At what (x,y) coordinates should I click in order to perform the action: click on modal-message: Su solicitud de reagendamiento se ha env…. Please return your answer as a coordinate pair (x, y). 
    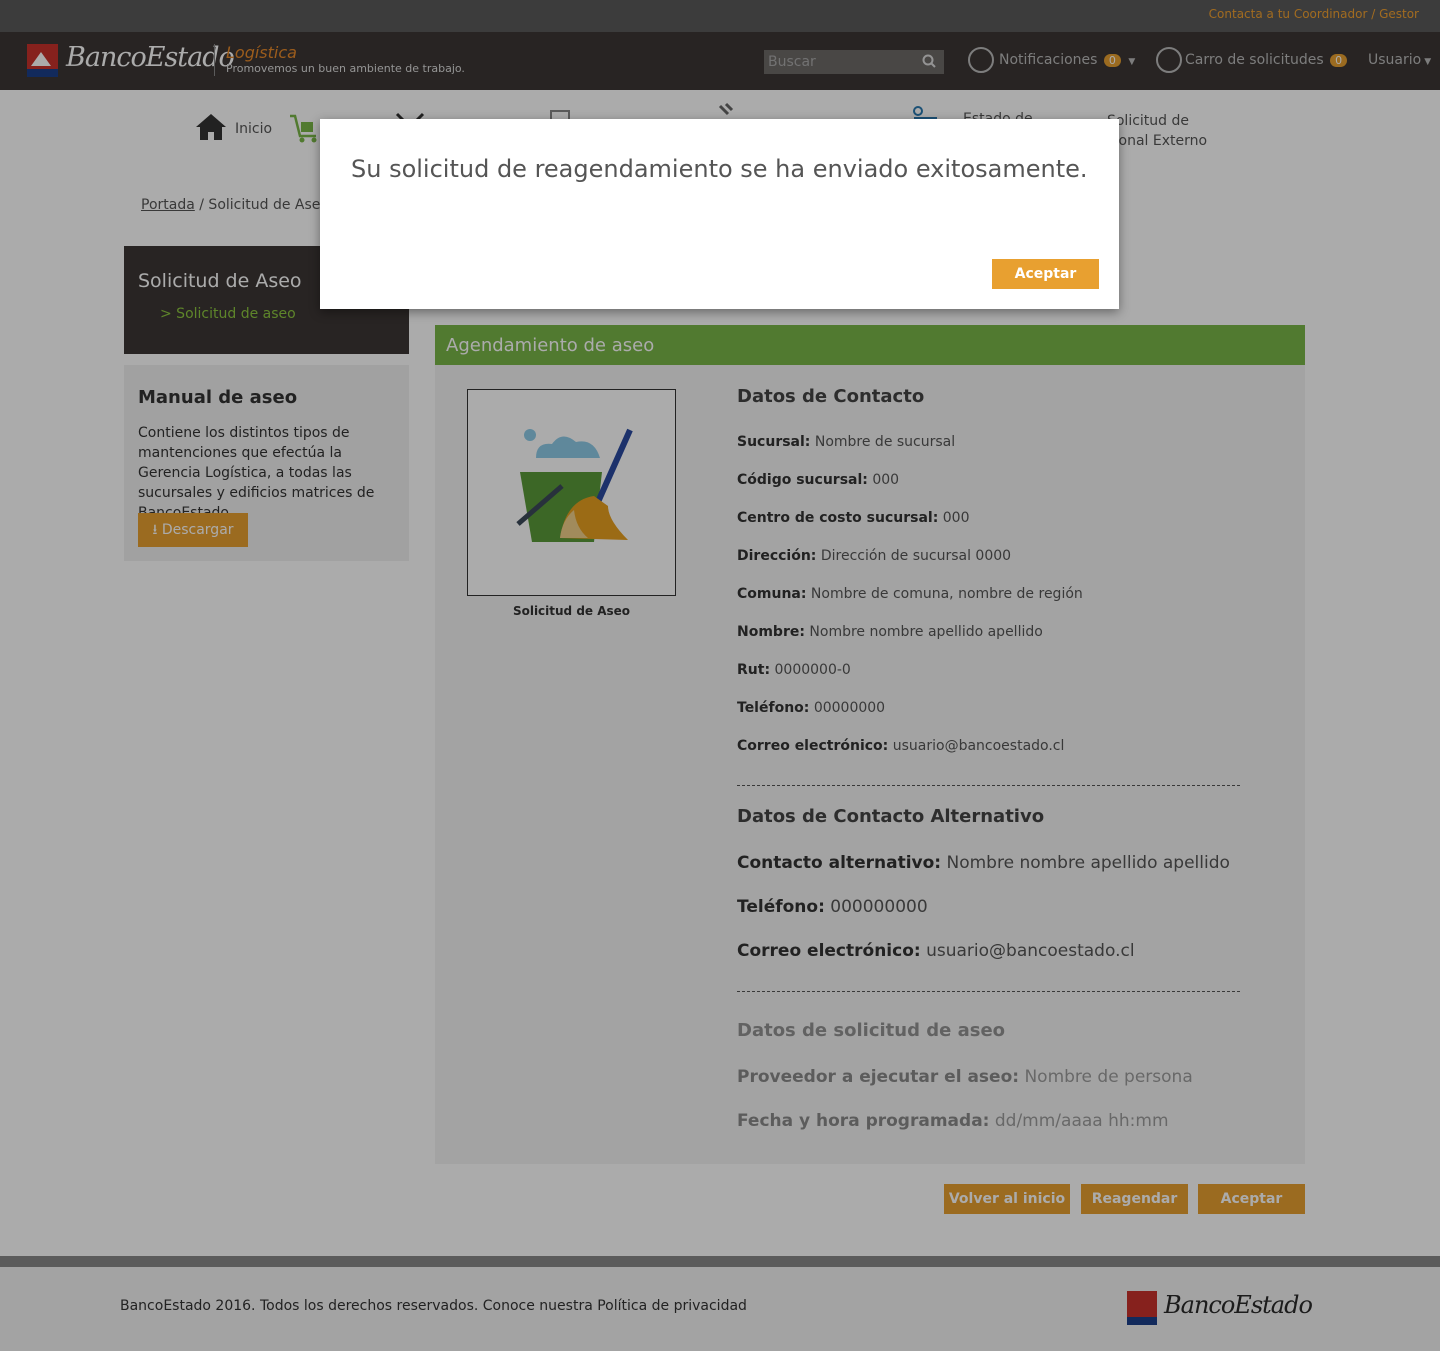
    Looking at the image, I should click on (719, 169).